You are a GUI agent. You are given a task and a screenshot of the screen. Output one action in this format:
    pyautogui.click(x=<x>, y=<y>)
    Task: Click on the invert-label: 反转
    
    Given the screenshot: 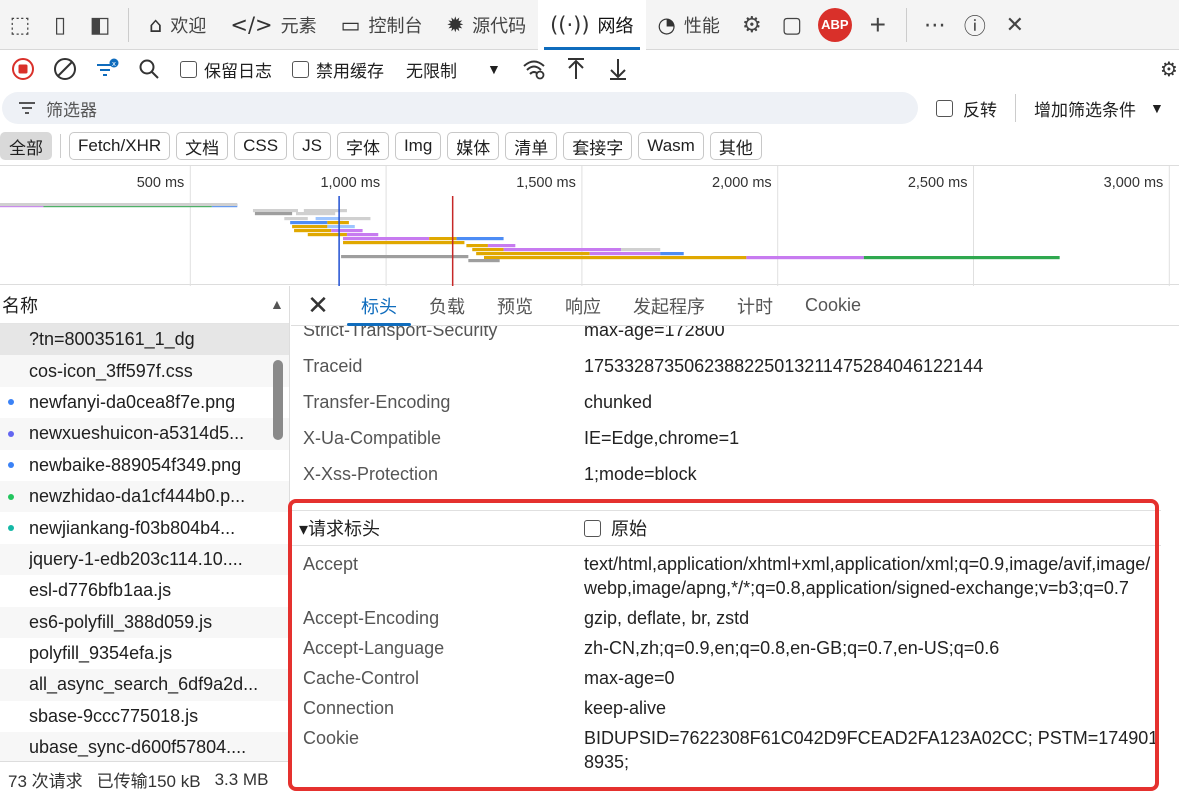 What is the action you would take?
    pyautogui.click(x=980, y=110)
    